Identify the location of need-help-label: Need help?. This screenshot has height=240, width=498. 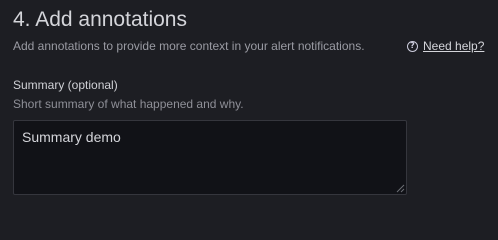
(454, 46).